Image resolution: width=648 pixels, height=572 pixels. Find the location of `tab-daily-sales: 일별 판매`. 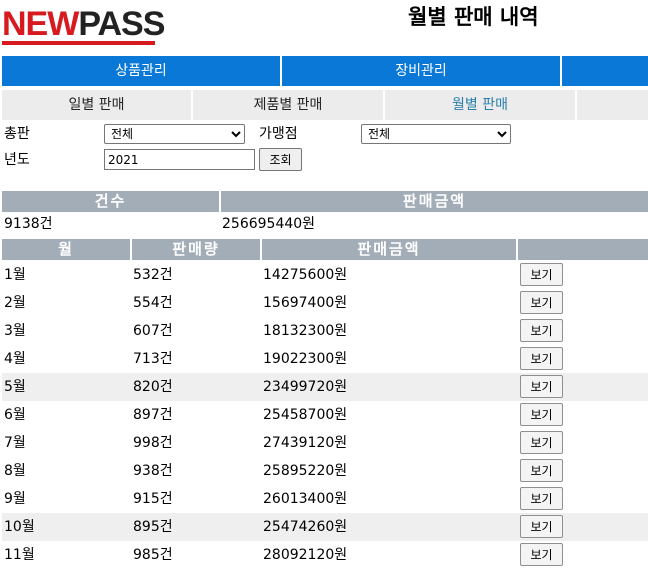

tab-daily-sales: 일별 판매 is located at coordinates (97, 105).